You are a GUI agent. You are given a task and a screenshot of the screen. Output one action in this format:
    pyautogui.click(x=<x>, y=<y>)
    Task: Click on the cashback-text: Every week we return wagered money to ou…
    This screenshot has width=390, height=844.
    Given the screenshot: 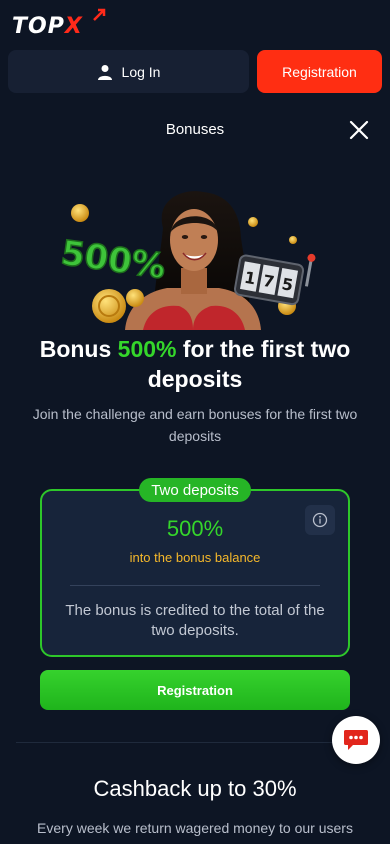 What is the action you would take?
    pyautogui.click(x=195, y=828)
    